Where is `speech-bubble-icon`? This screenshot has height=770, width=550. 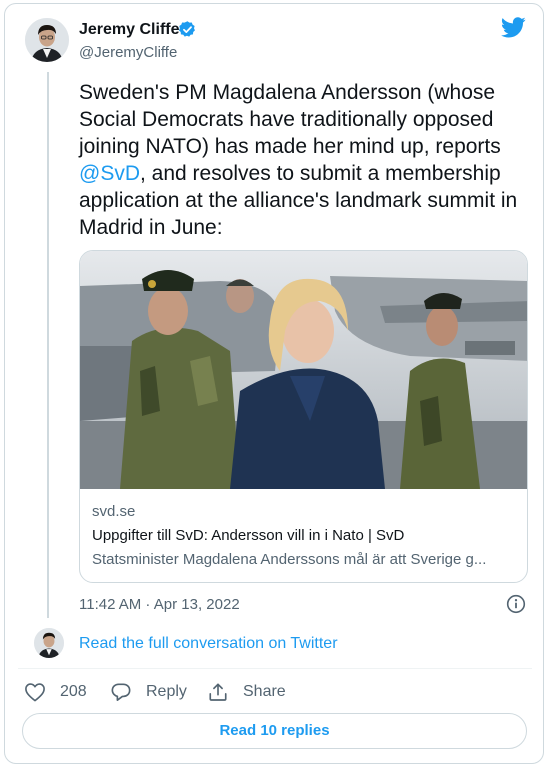
speech-bubble-icon is located at coordinates (121, 692).